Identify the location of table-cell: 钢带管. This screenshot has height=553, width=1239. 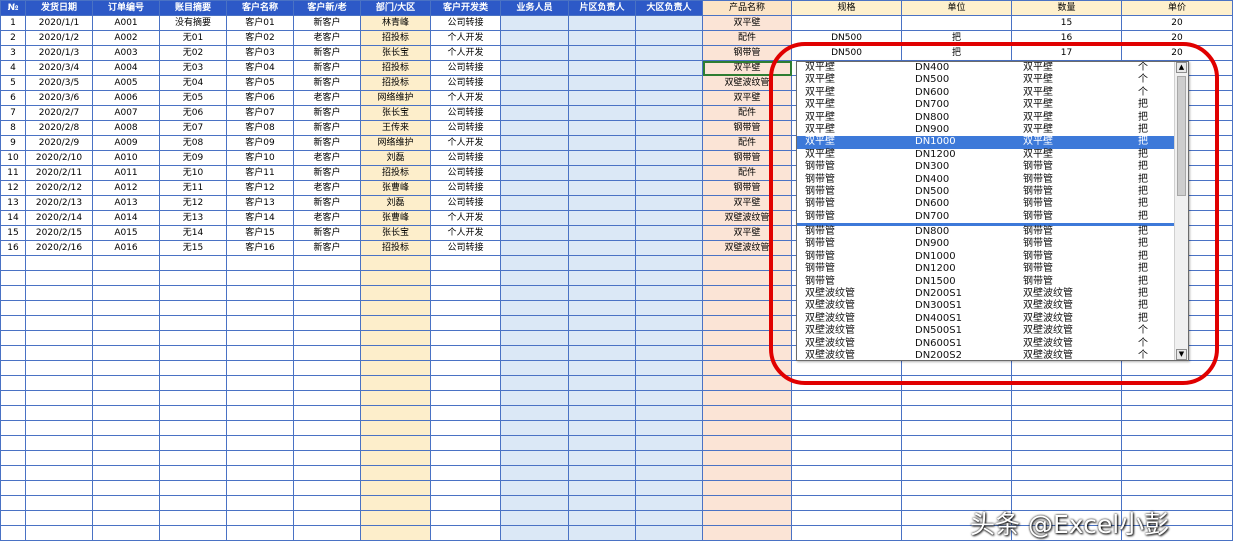
(747, 128).